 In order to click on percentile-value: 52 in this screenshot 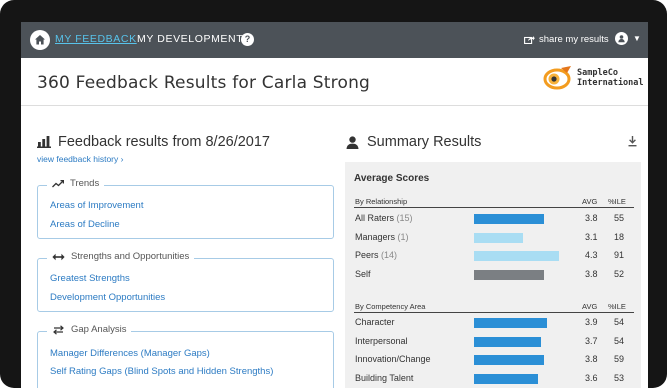, I will do `click(619, 273)`.